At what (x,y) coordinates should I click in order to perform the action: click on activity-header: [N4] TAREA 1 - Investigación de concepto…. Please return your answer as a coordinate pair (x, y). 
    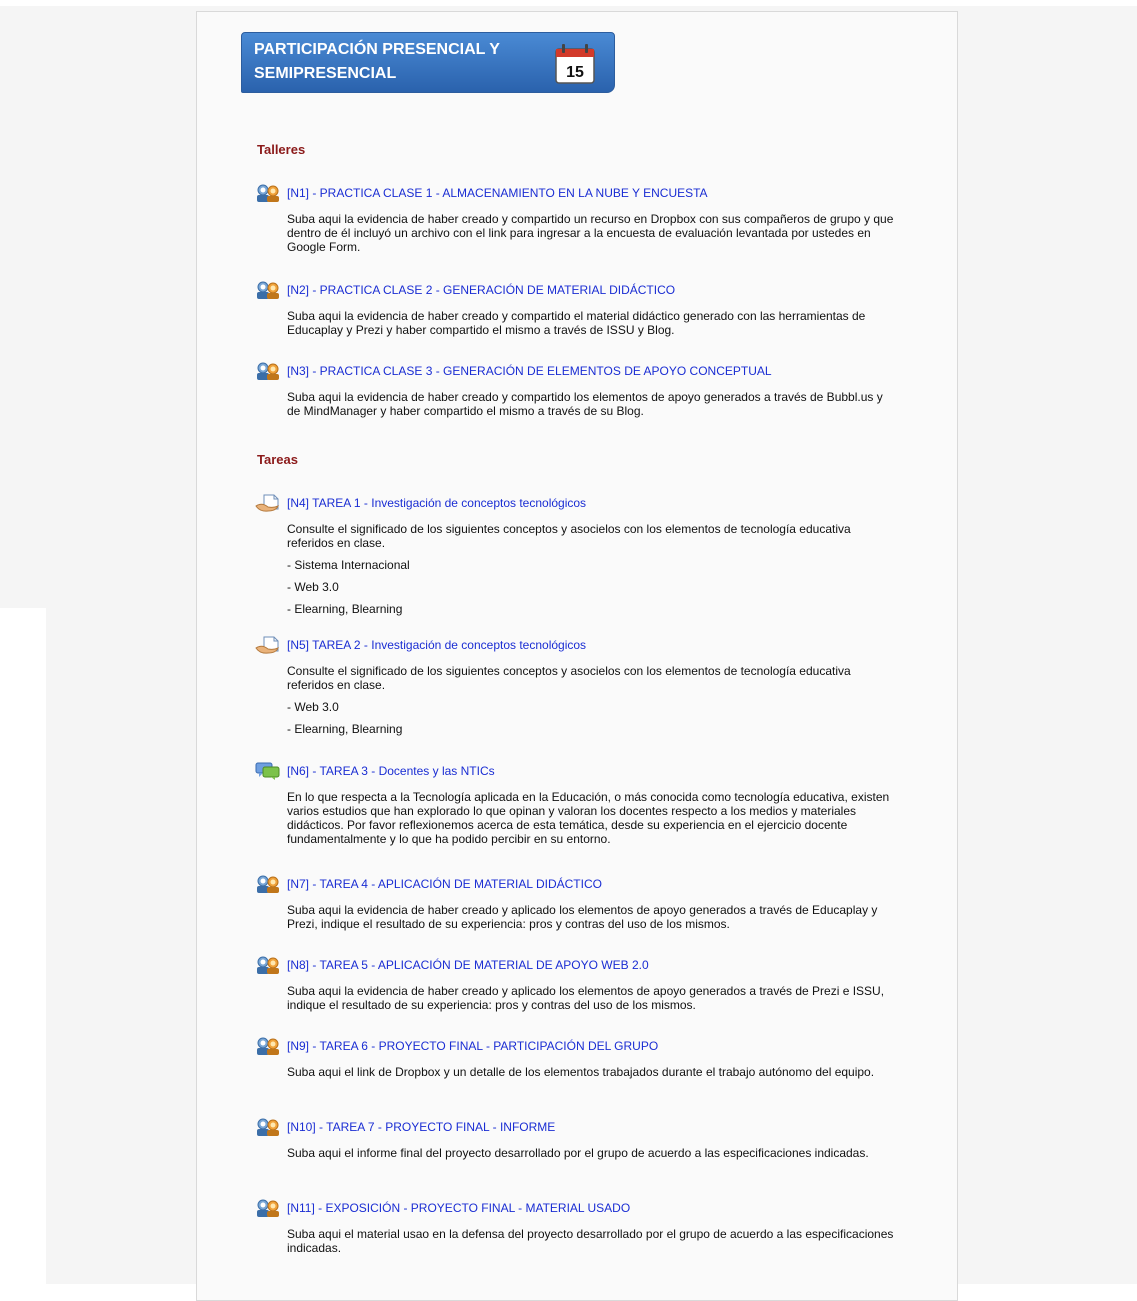
    Looking at the image, I should click on (595, 503).